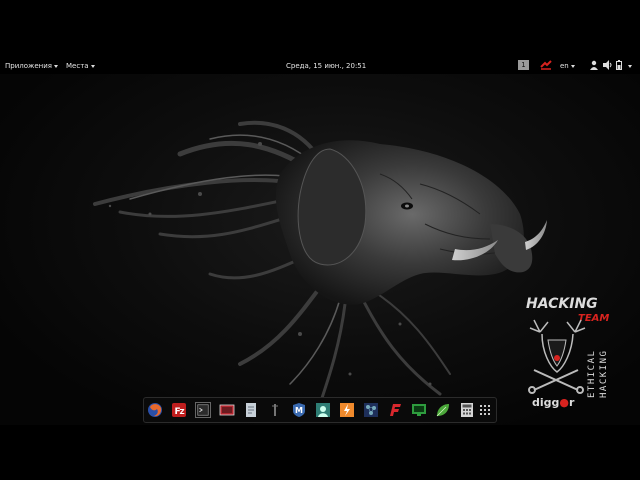  I want to click on applications-label: Приложения, so click(28, 66).